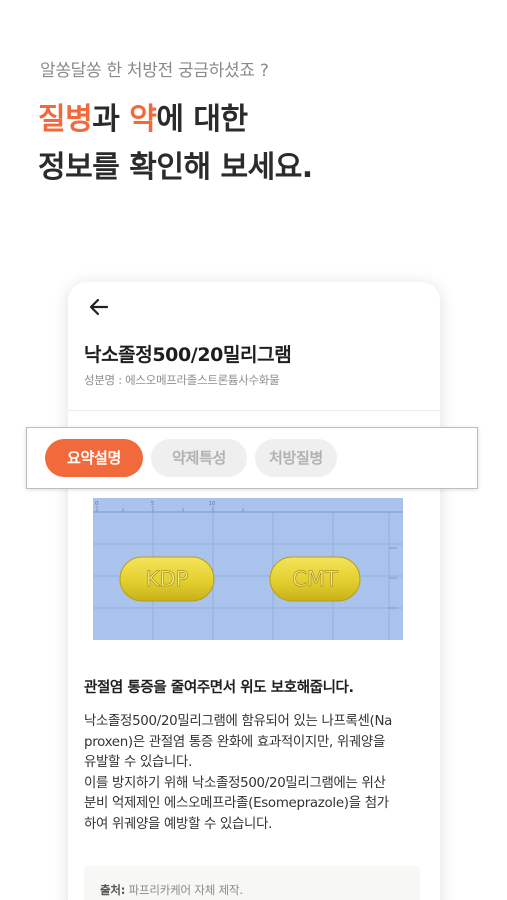 The width and height of the screenshot is (507, 900). Describe the element at coordinates (111, 119) in the screenshot. I see `promo-title-text-1: 과` at that location.